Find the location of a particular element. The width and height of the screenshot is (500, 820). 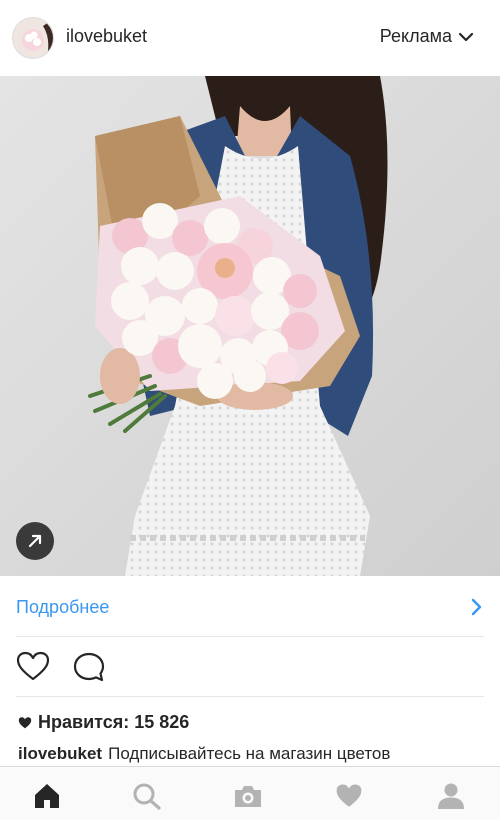

caption-username: ilovebuket is located at coordinates (60, 753).